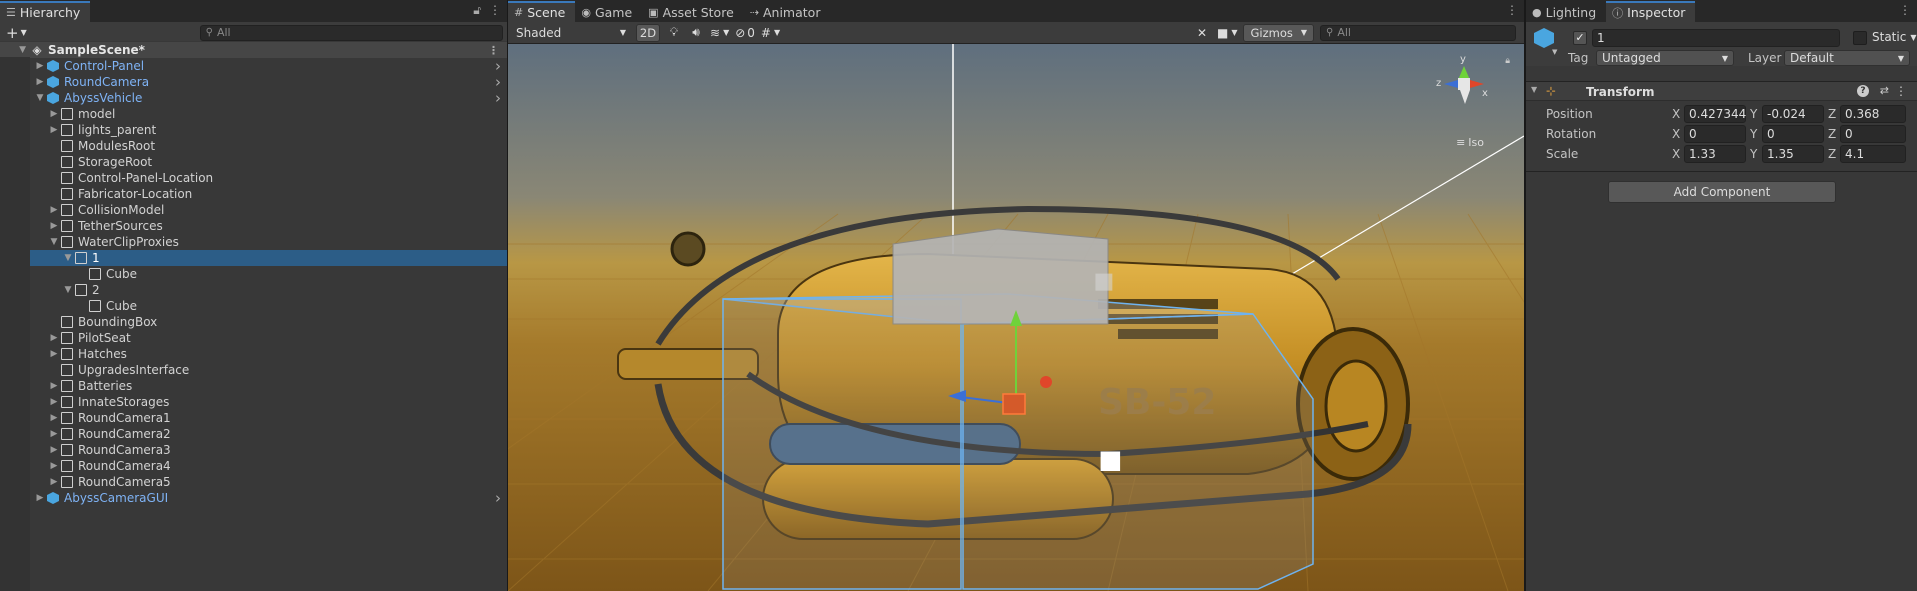 The height and width of the screenshot is (591, 1917). What do you see at coordinates (1894, 37) in the screenshot?
I see `static-dropdown: Static ▼` at bounding box center [1894, 37].